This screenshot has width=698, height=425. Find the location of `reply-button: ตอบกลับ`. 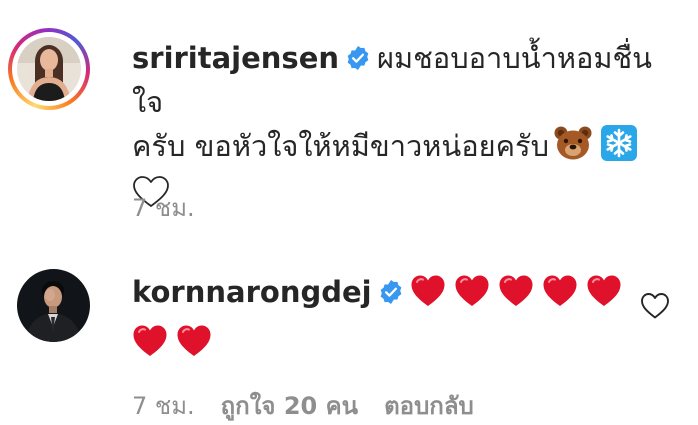

reply-button: ตอบกลับ is located at coordinates (429, 406).